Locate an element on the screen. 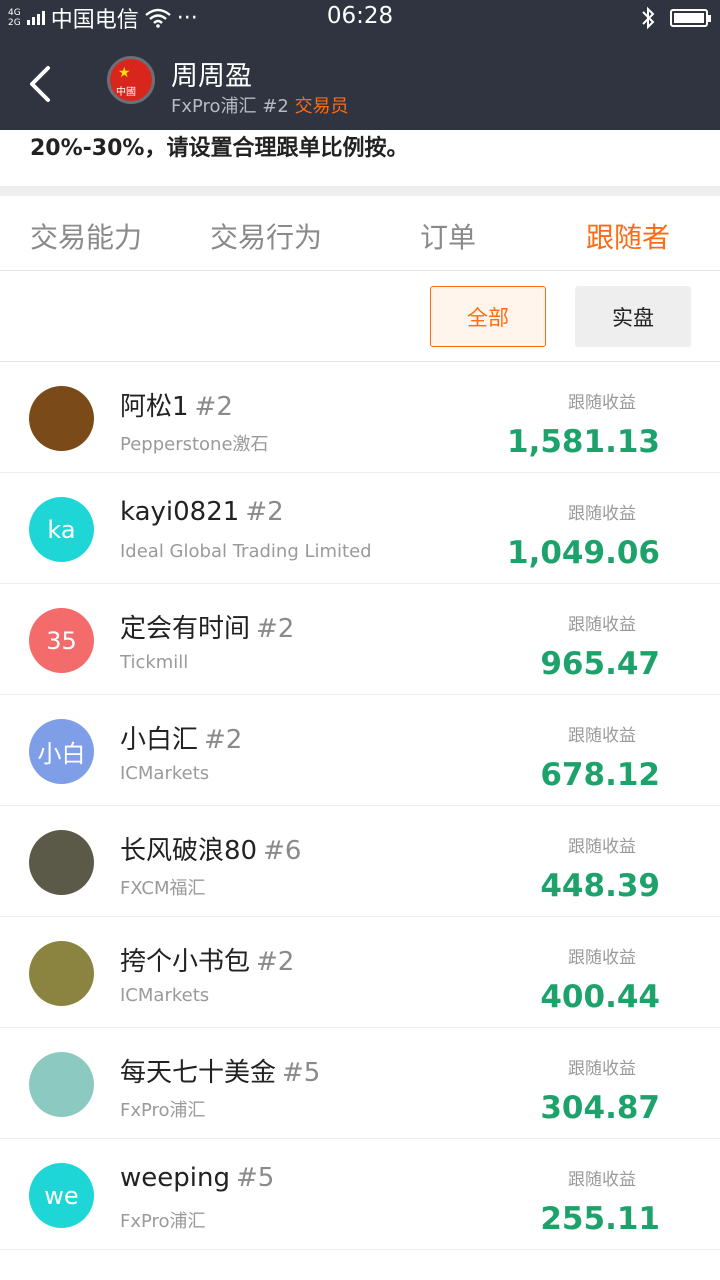 The height and width of the screenshot is (1280, 720). follower-name: kayi0821 #2 is located at coordinates (202, 512).